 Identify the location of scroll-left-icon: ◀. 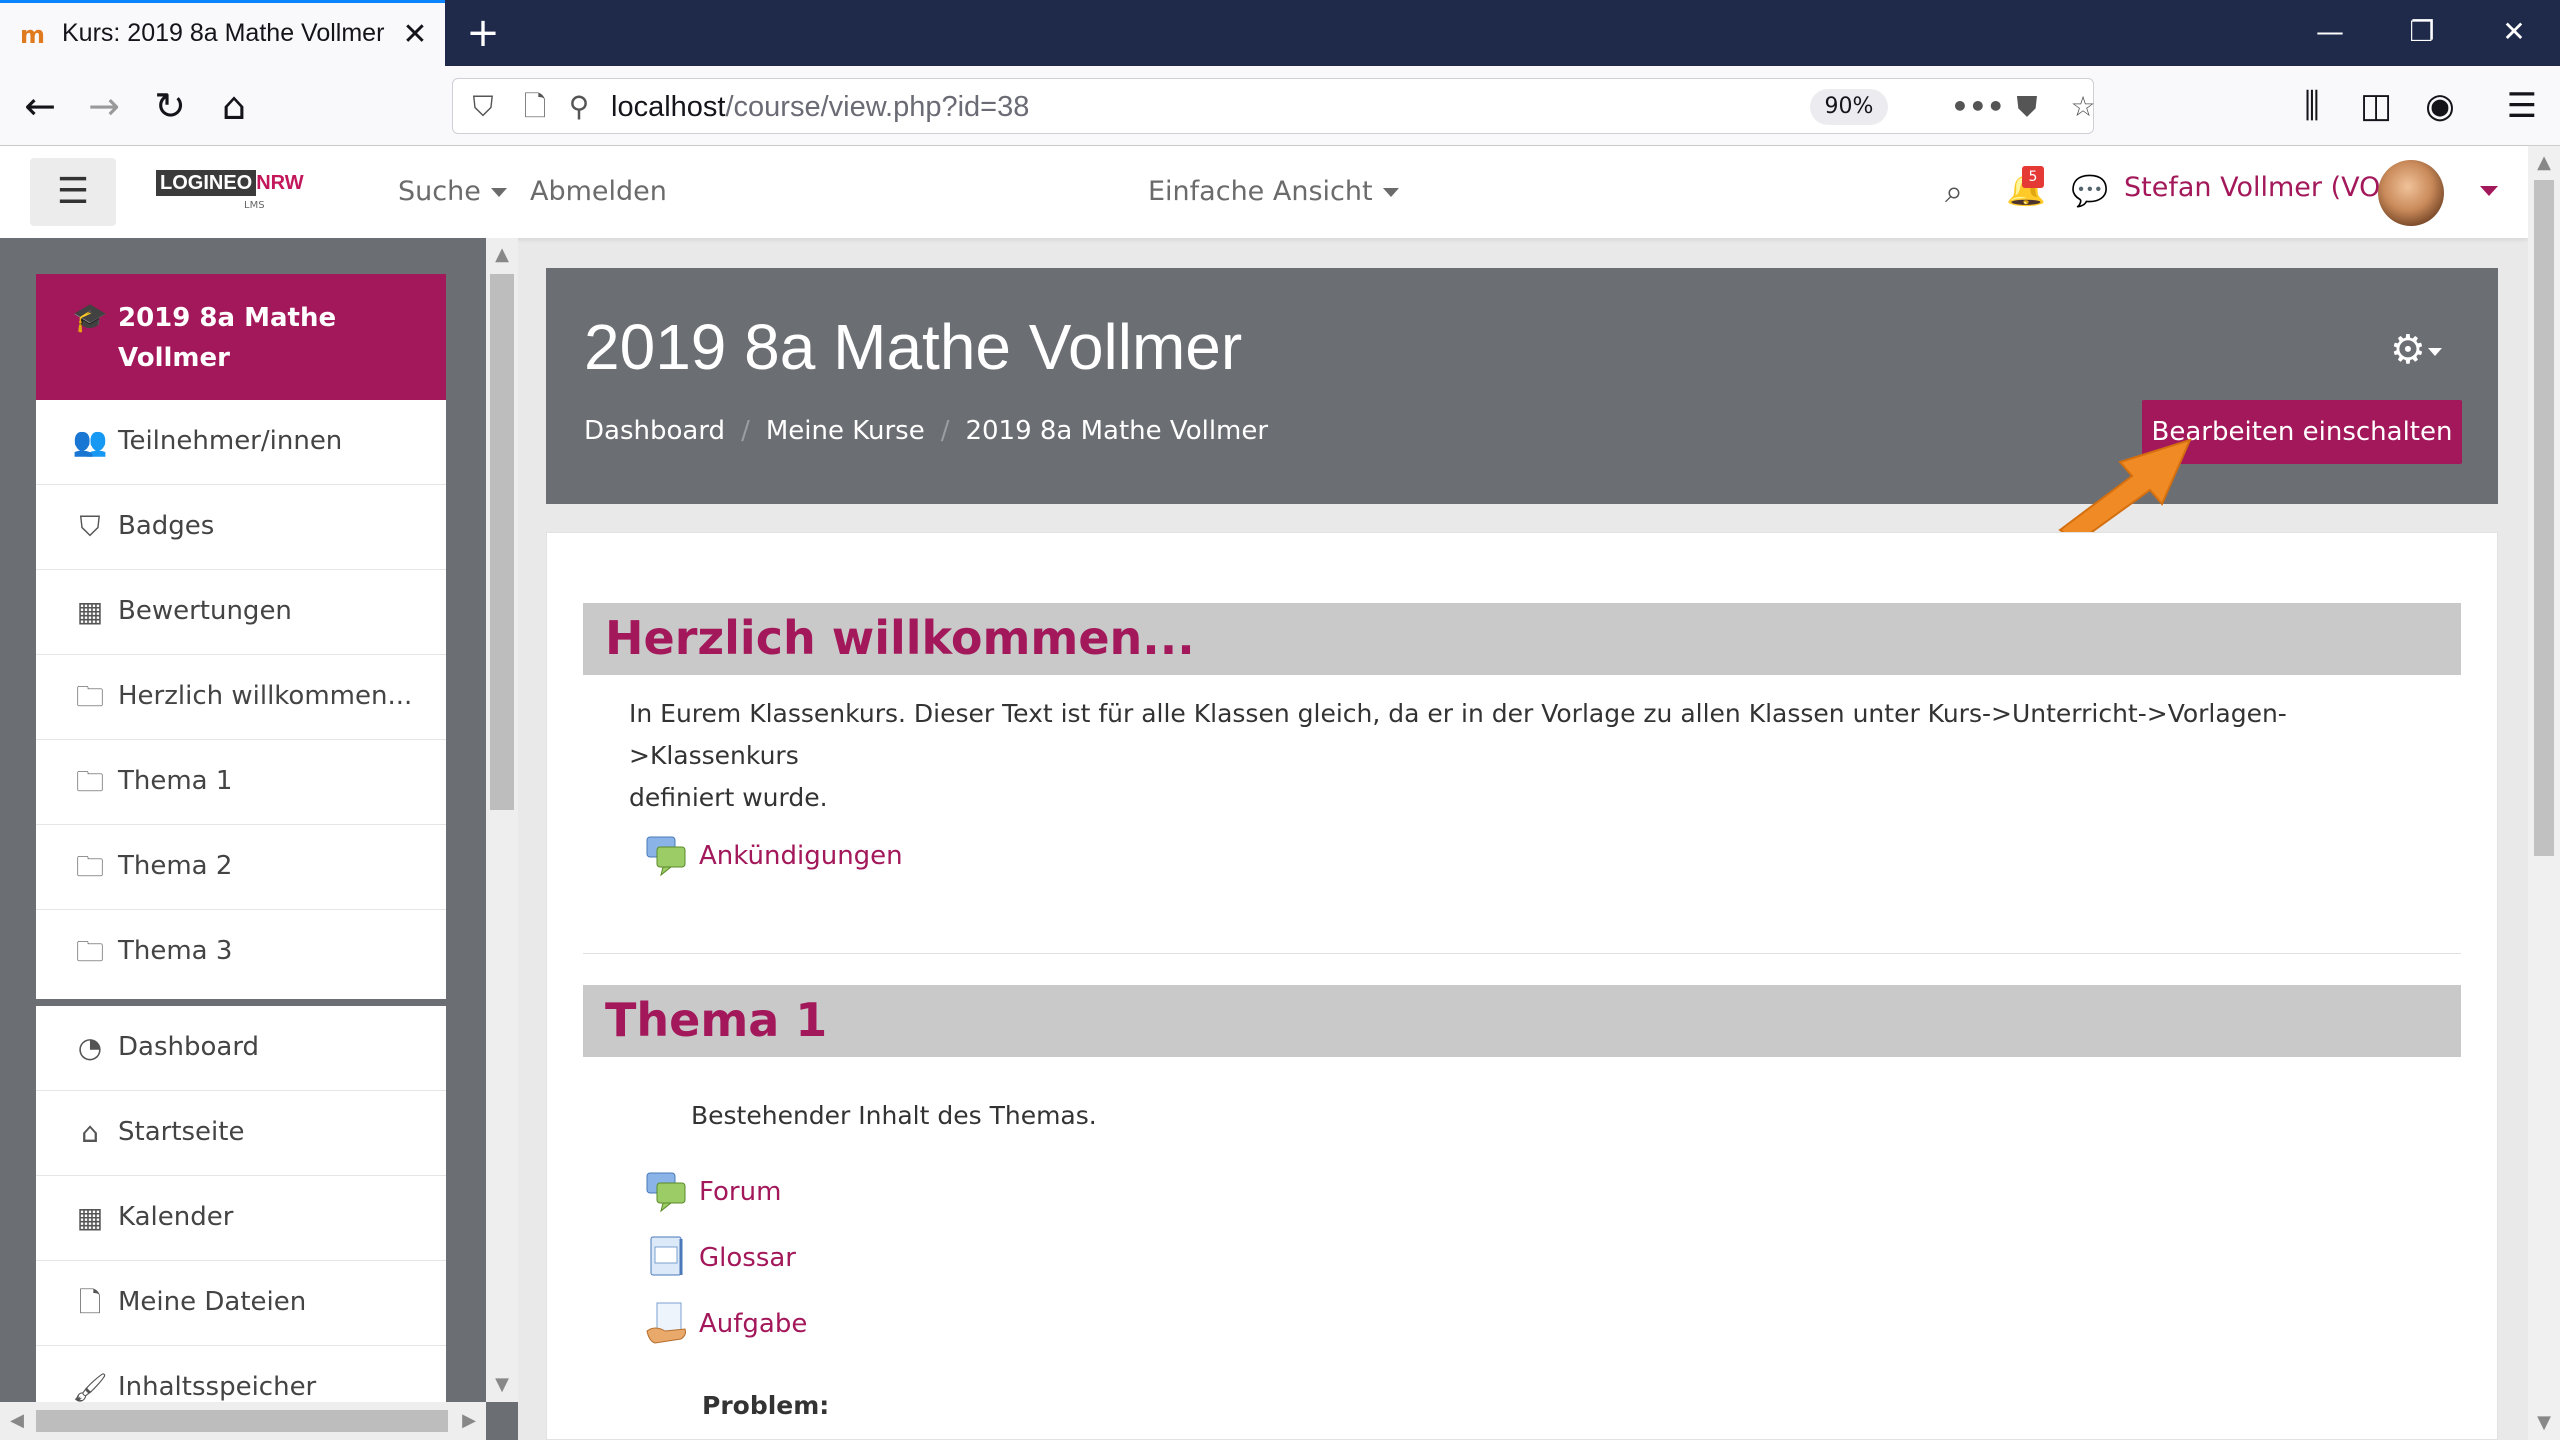
(17, 1421).